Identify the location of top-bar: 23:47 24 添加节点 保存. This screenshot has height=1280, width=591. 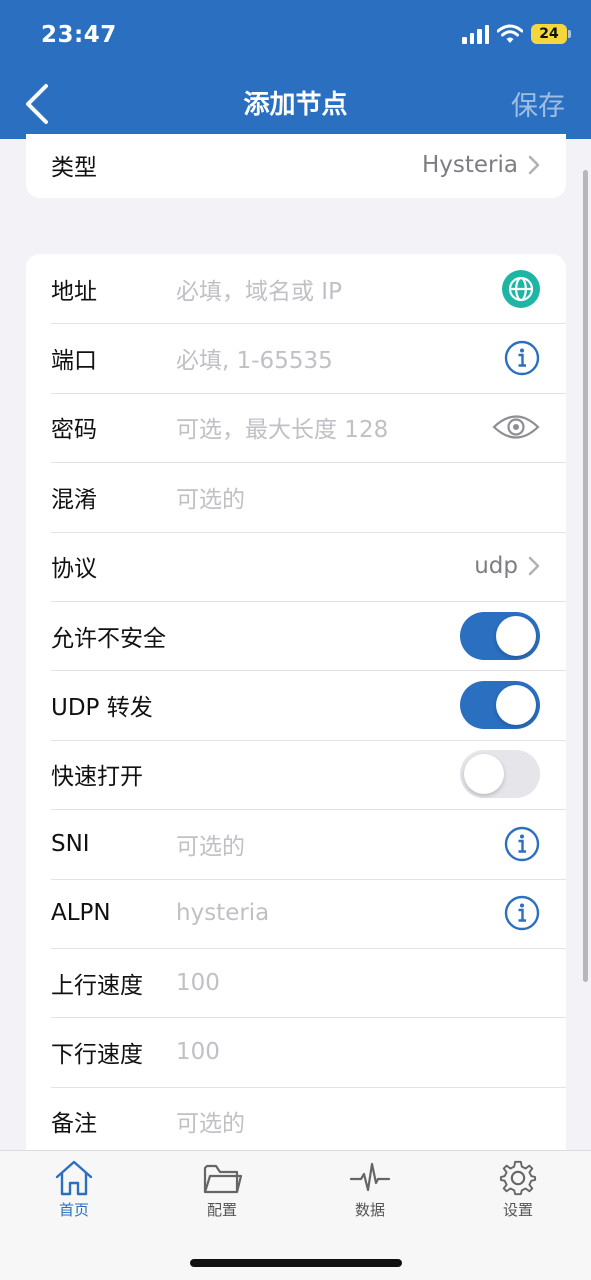
(295, 69).